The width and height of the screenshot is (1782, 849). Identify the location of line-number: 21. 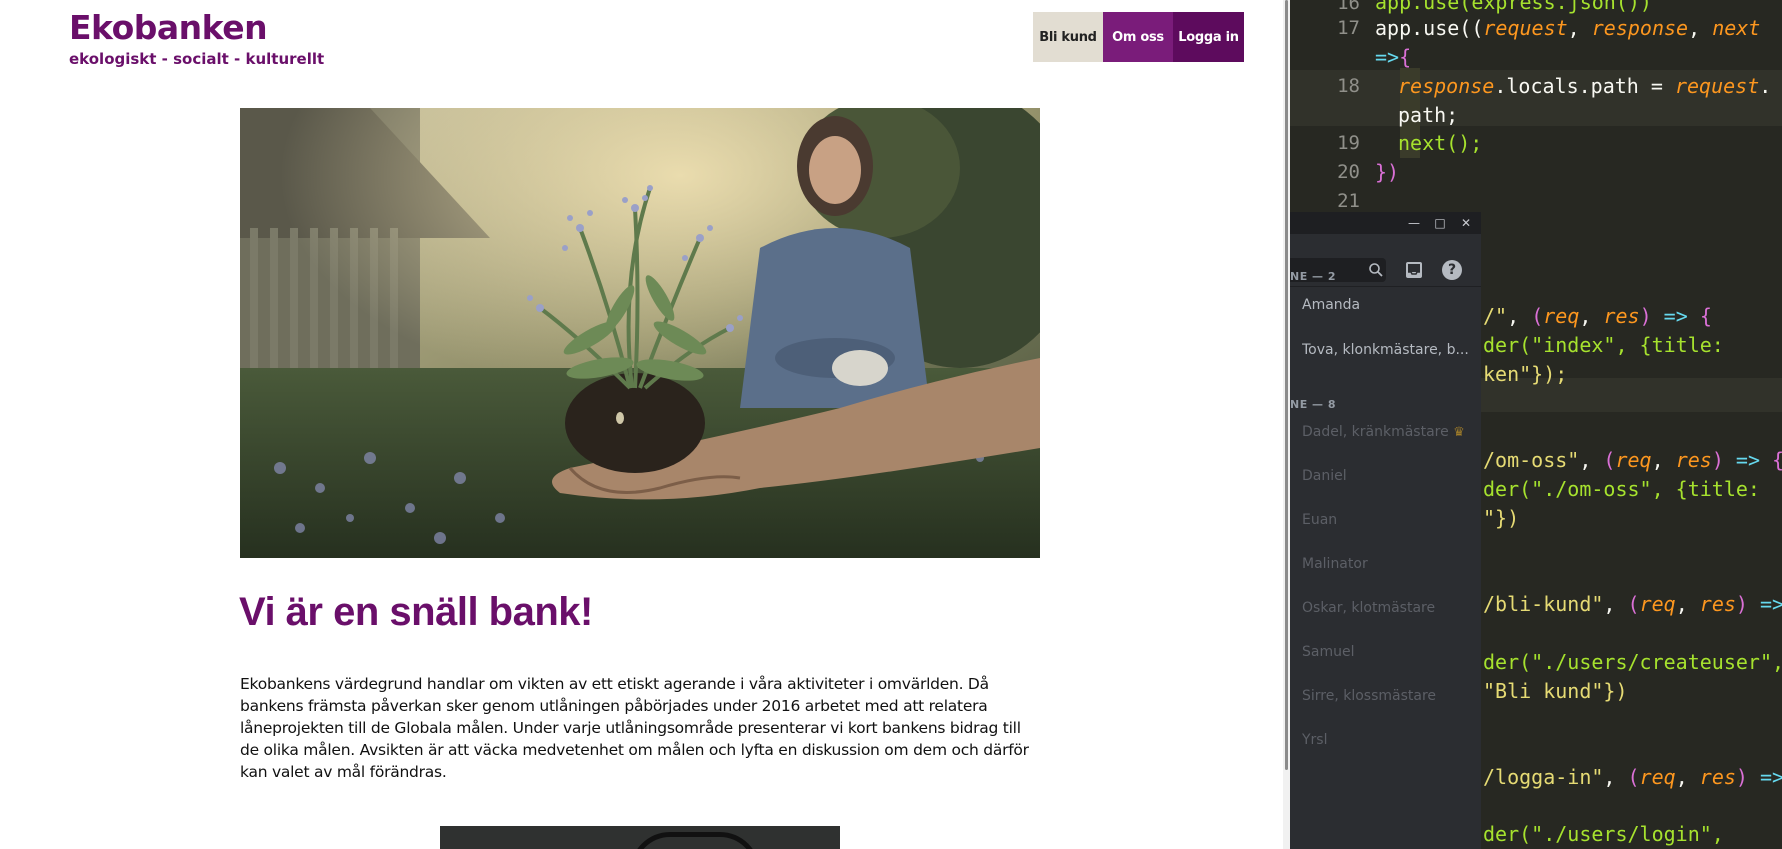
(1348, 201).